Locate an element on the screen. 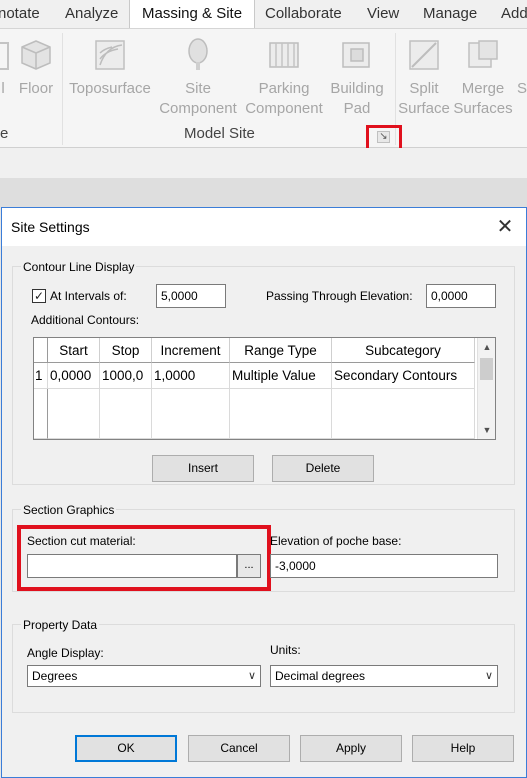  table-row-number: 1 is located at coordinates (41, 376).